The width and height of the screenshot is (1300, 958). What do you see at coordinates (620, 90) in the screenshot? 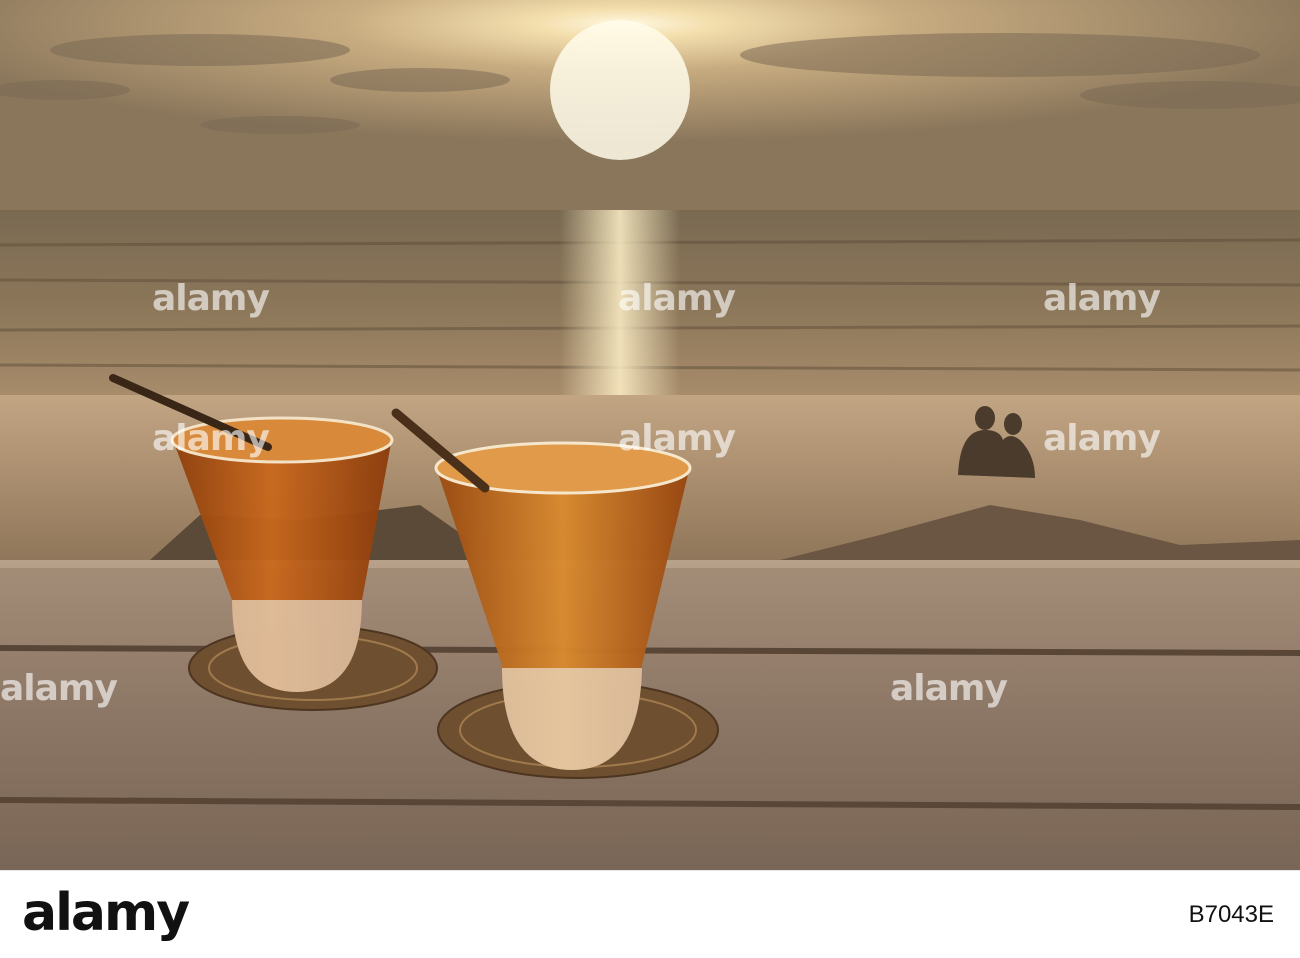
I see `sun` at bounding box center [620, 90].